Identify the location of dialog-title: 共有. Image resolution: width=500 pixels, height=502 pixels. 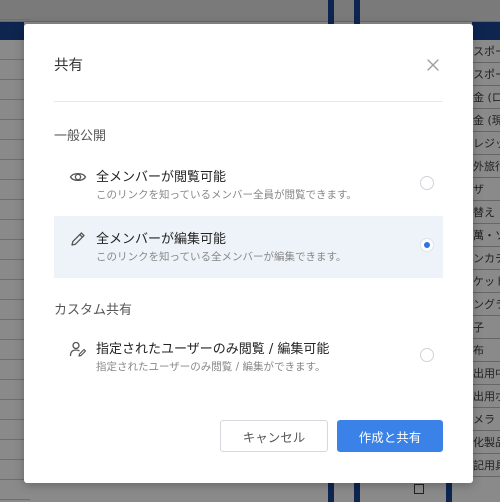
(68, 66).